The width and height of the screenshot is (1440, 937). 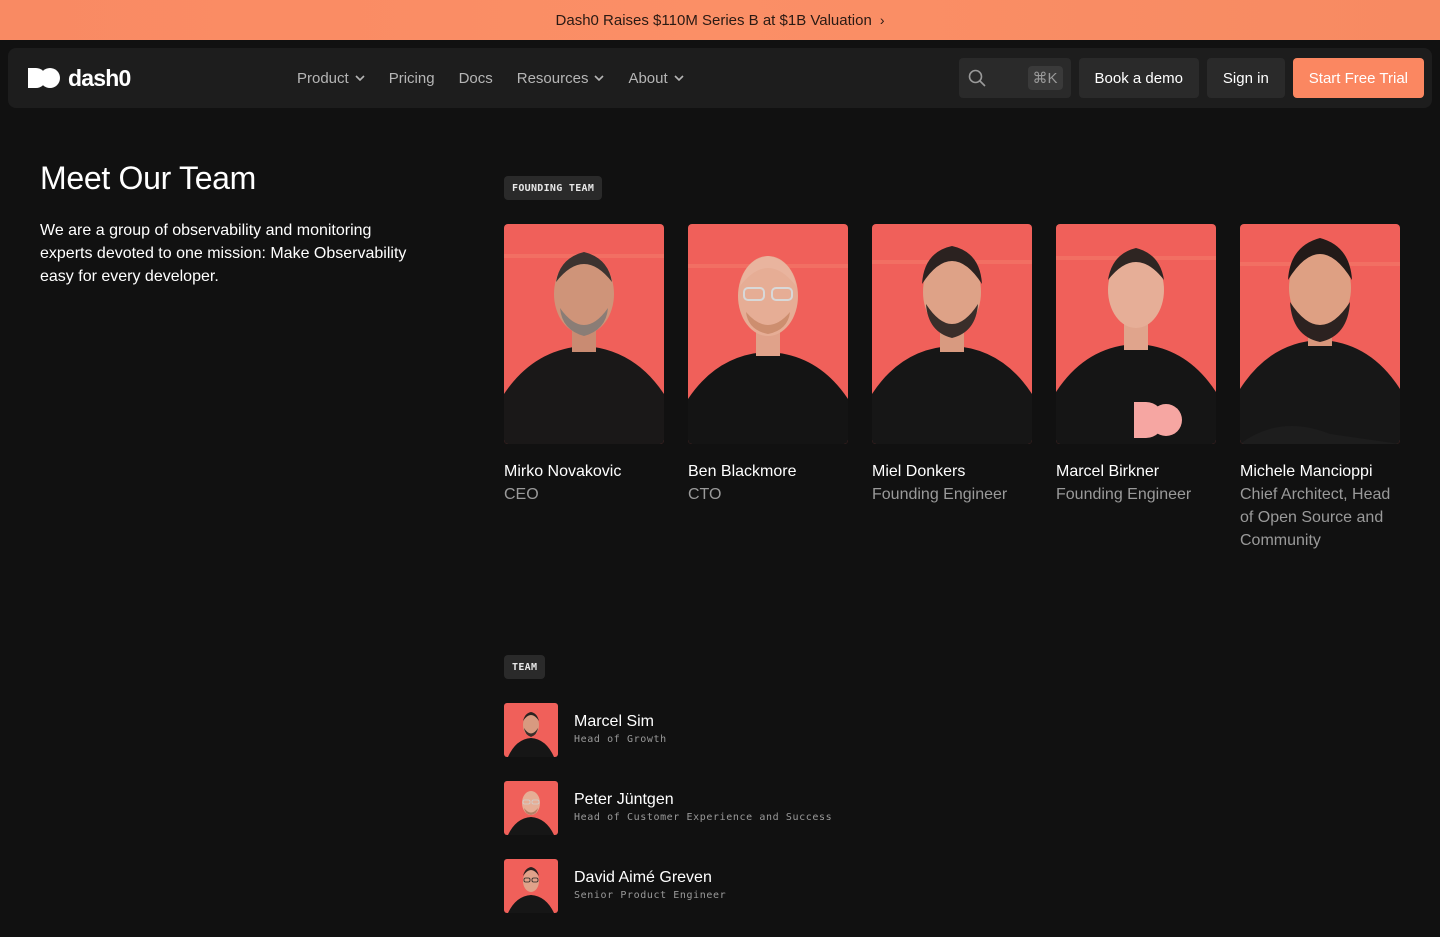 I want to click on nav-item-label: Docs, so click(x=475, y=78).